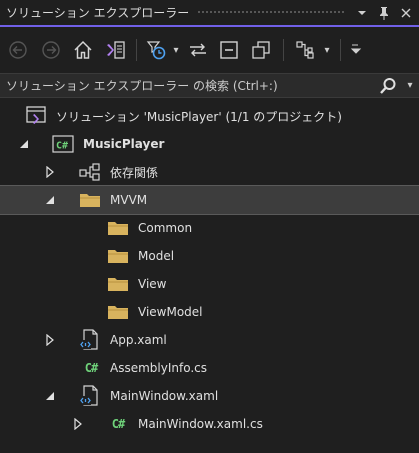 The height and width of the screenshot is (453, 419). What do you see at coordinates (209, 368) in the screenshot?
I see `tree-item-assemblyinfo-cs: C# AssemblyInfo.cs` at bounding box center [209, 368].